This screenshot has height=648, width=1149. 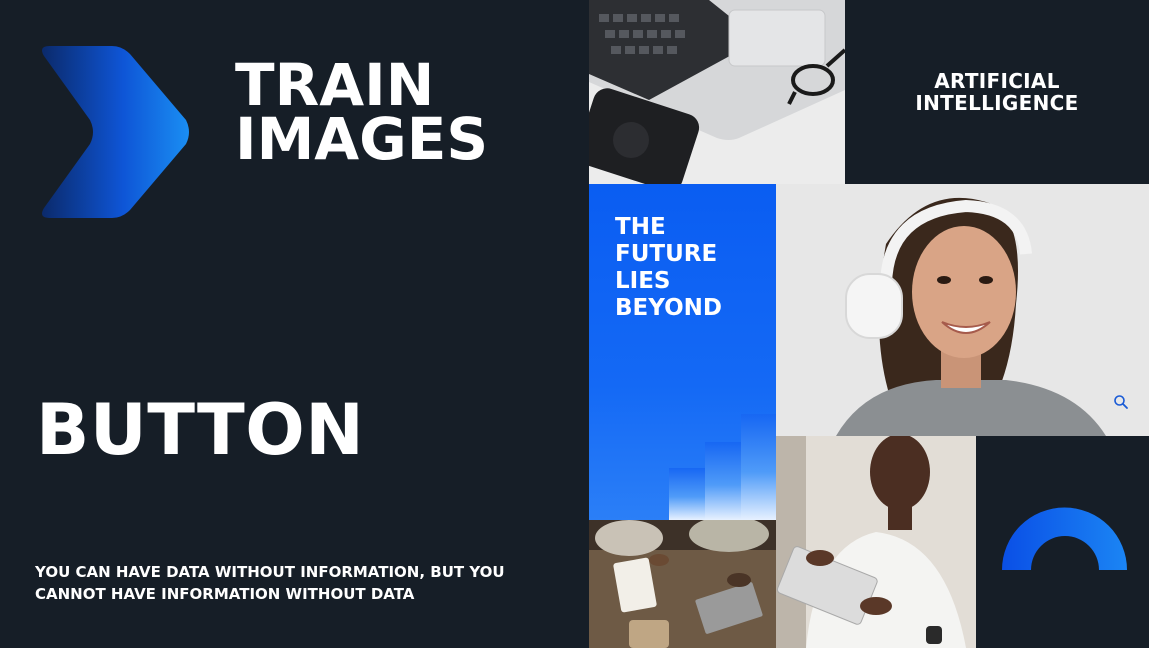 I want to click on laptop-photo, so click(x=717, y=92).